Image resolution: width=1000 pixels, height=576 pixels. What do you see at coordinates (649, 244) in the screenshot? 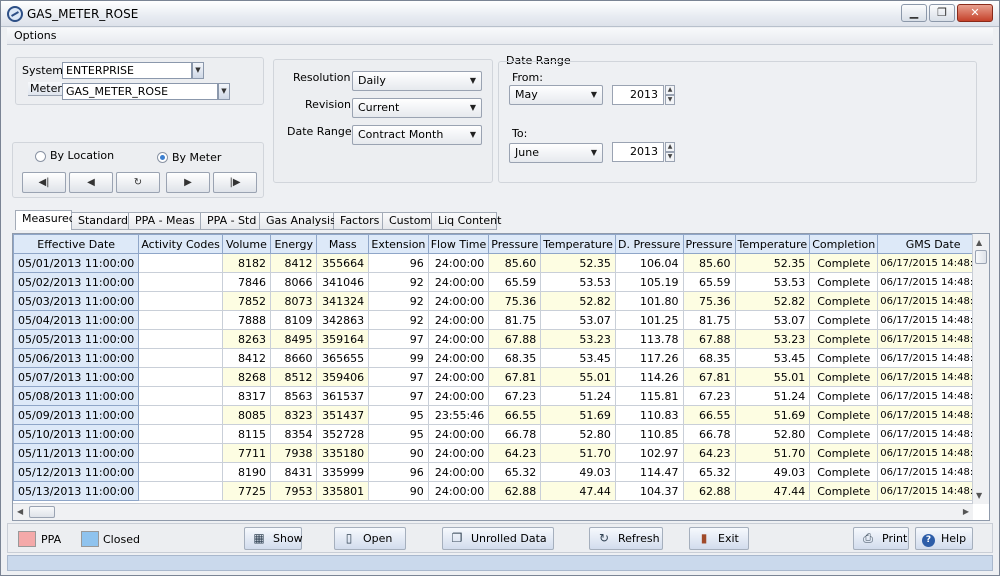
I see `column-header: D. Pressure` at bounding box center [649, 244].